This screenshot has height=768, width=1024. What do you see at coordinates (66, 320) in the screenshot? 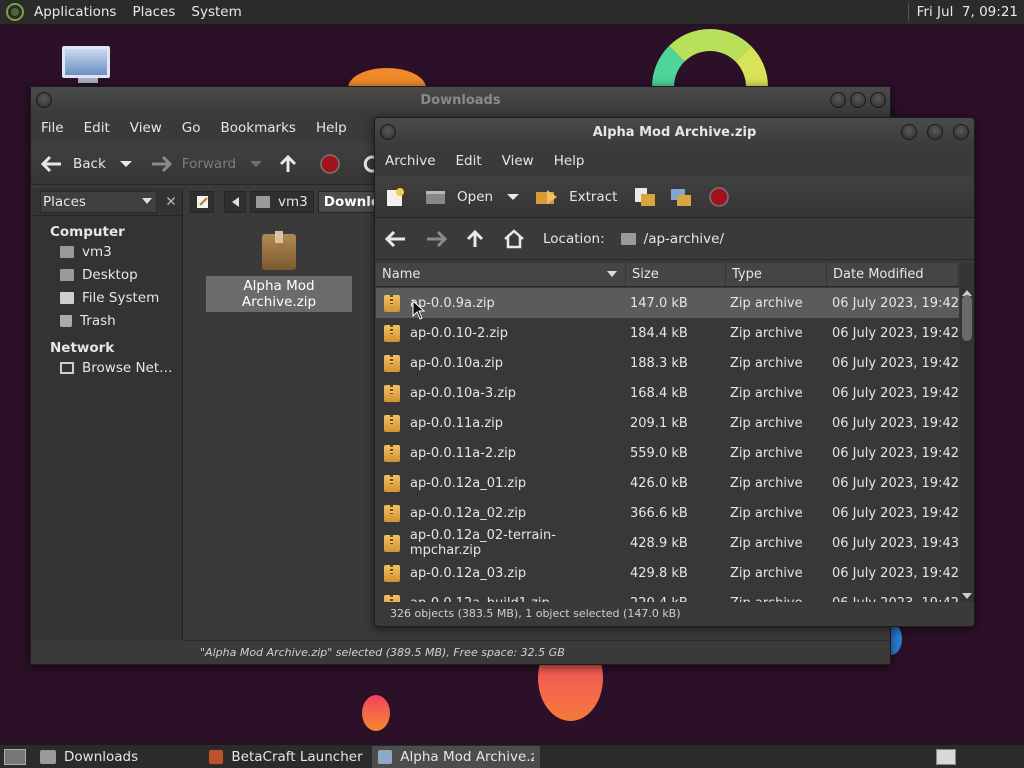
I see `trash-icon` at bounding box center [66, 320].